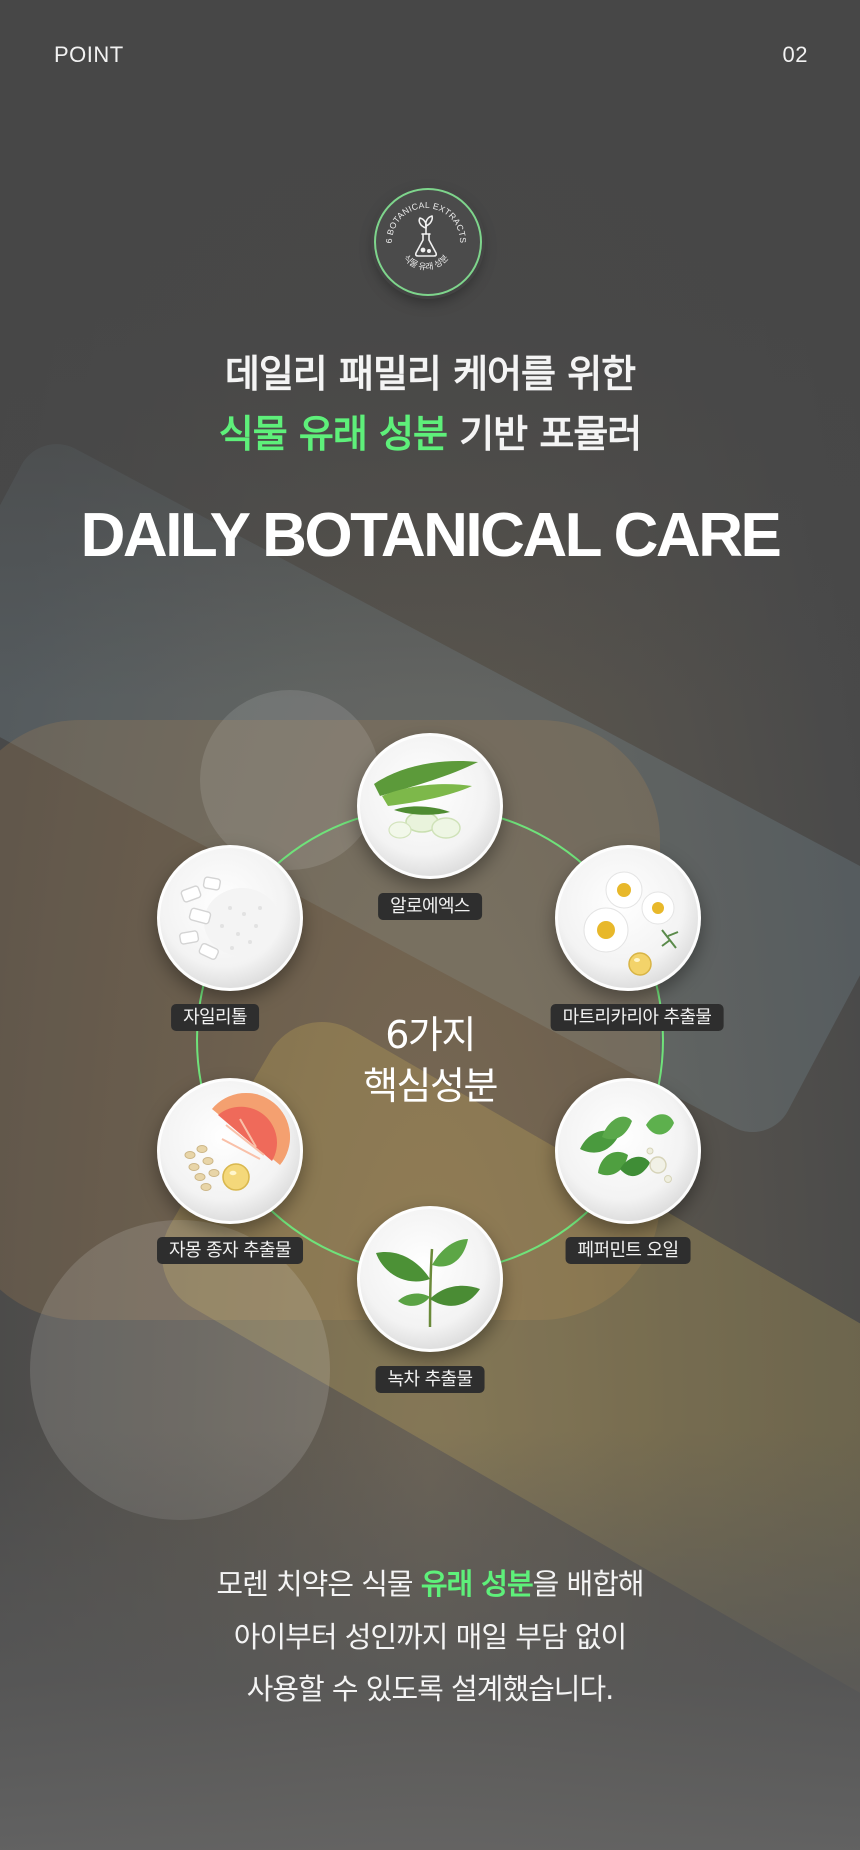 The height and width of the screenshot is (1850, 860). What do you see at coordinates (430, 1086) in the screenshot?
I see `center-text-label: 핵심성분` at bounding box center [430, 1086].